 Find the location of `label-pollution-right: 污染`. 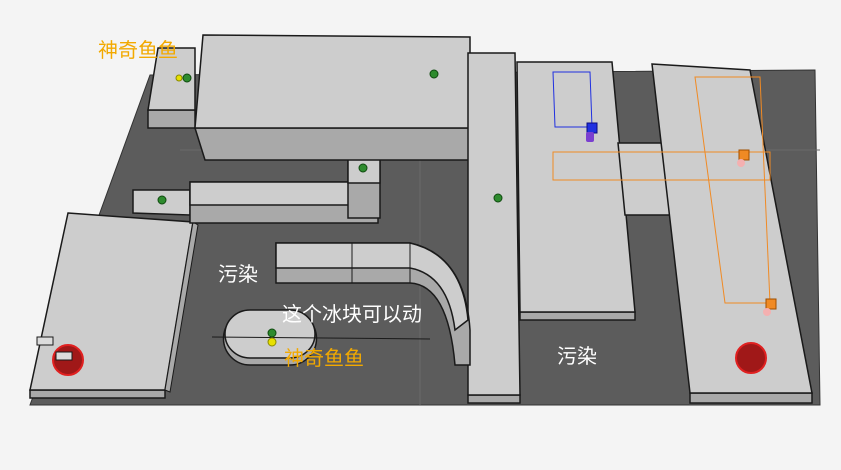

label-pollution-right: 污染 is located at coordinates (577, 356).